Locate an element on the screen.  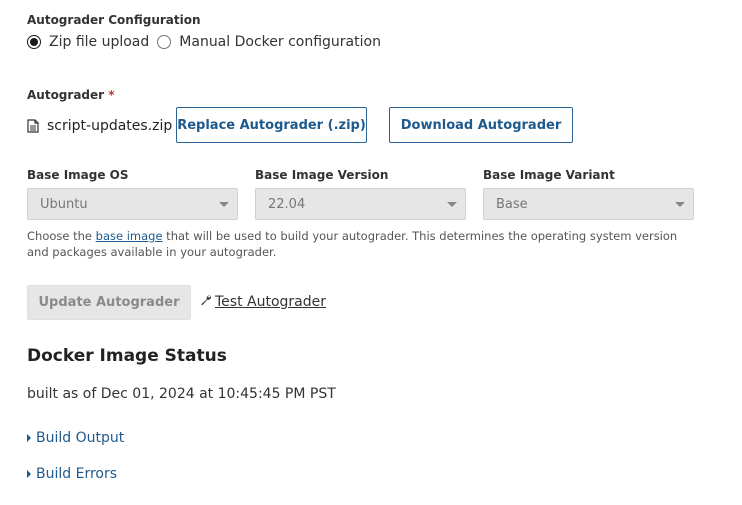
build-output-toggle: Build Output is located at coordinates (75, 438).